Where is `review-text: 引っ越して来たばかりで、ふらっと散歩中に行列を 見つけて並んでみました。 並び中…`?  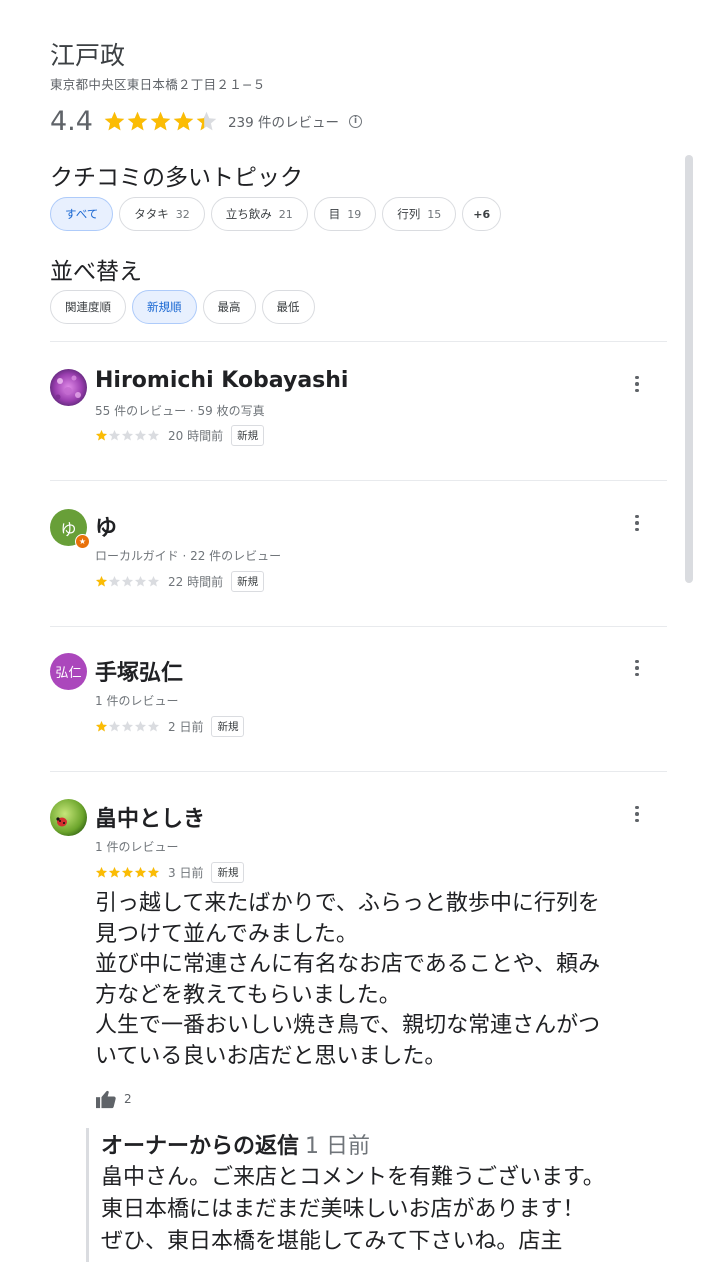 review-text: 引っ越して来たばかりで、ふらっと散歩中に行列を 見つけて並んでみました。 並び中… is located at coordinates (382, 980).